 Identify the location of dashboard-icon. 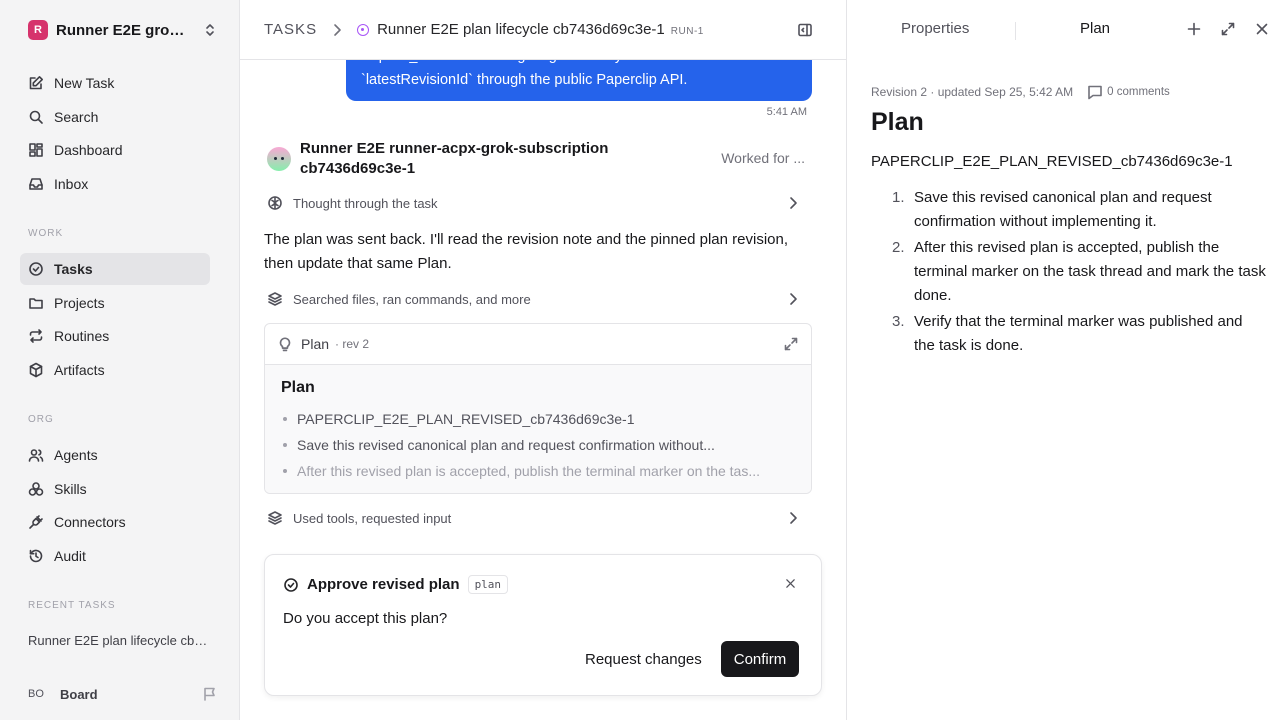
(41, 150).